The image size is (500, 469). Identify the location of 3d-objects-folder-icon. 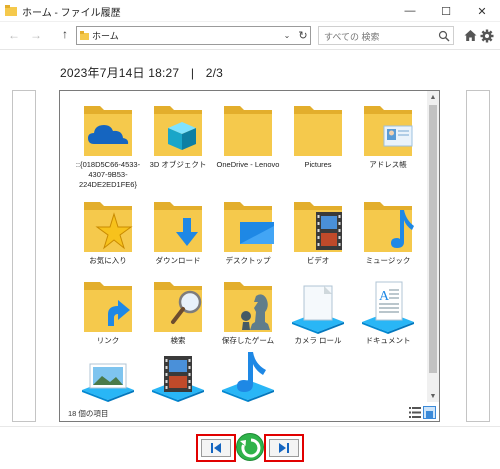
(178, 131).